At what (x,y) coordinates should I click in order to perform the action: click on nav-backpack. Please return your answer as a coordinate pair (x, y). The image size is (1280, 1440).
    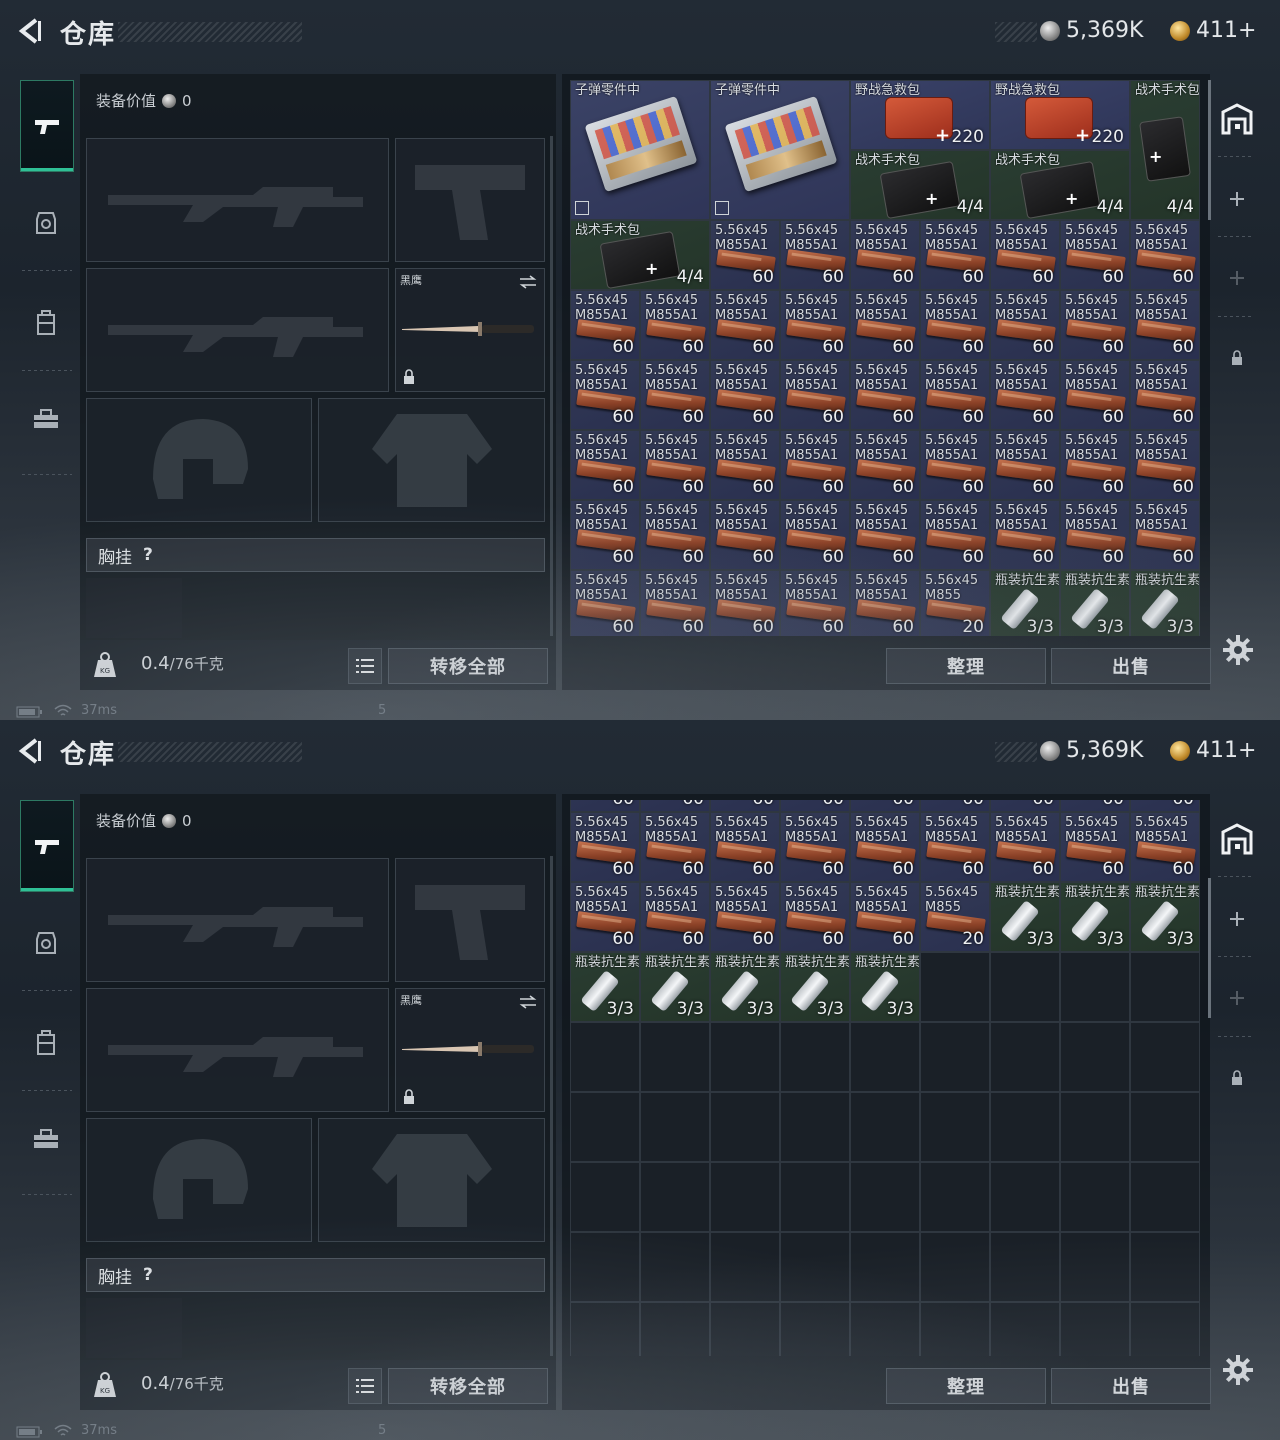
    Looking at the image, I should click on (46, 323).